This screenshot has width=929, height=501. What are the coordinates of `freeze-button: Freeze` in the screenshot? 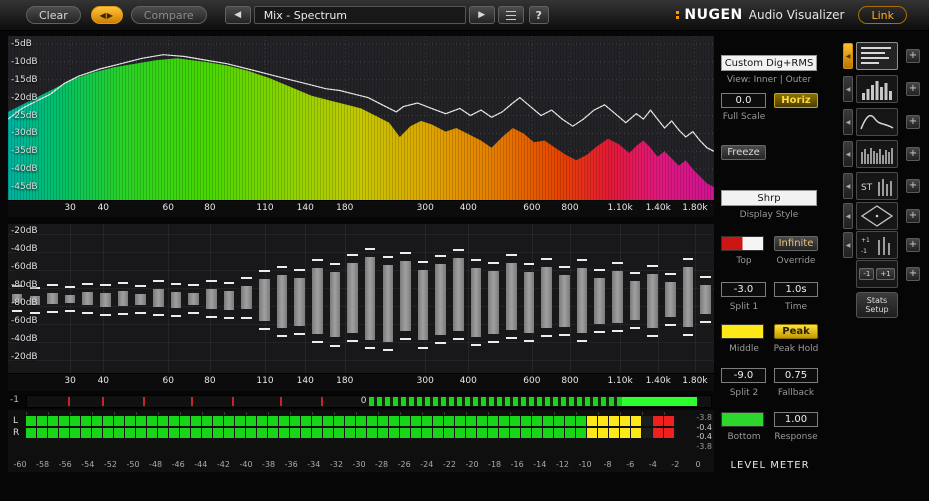 It's located at (743, 152).